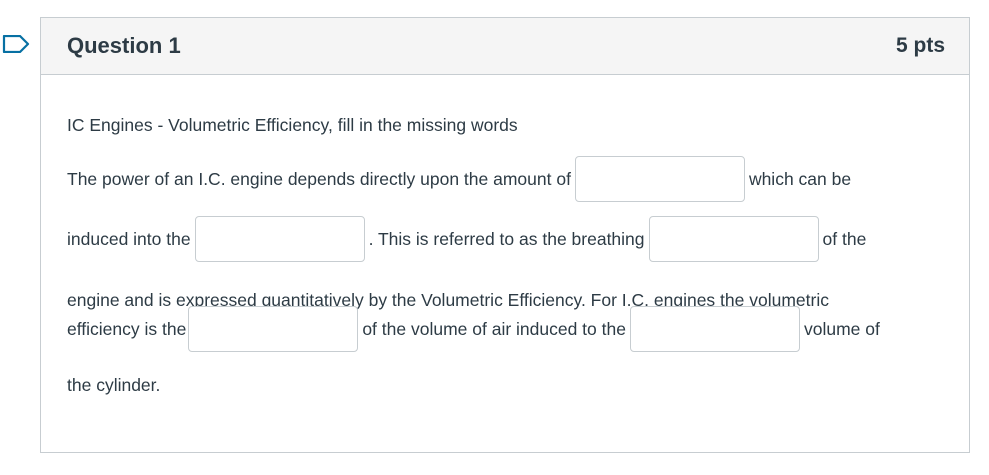  Describe the element at coordinates (505, 46) in the screenshot. I see `question-header: Question 1 5 pts` at that location.